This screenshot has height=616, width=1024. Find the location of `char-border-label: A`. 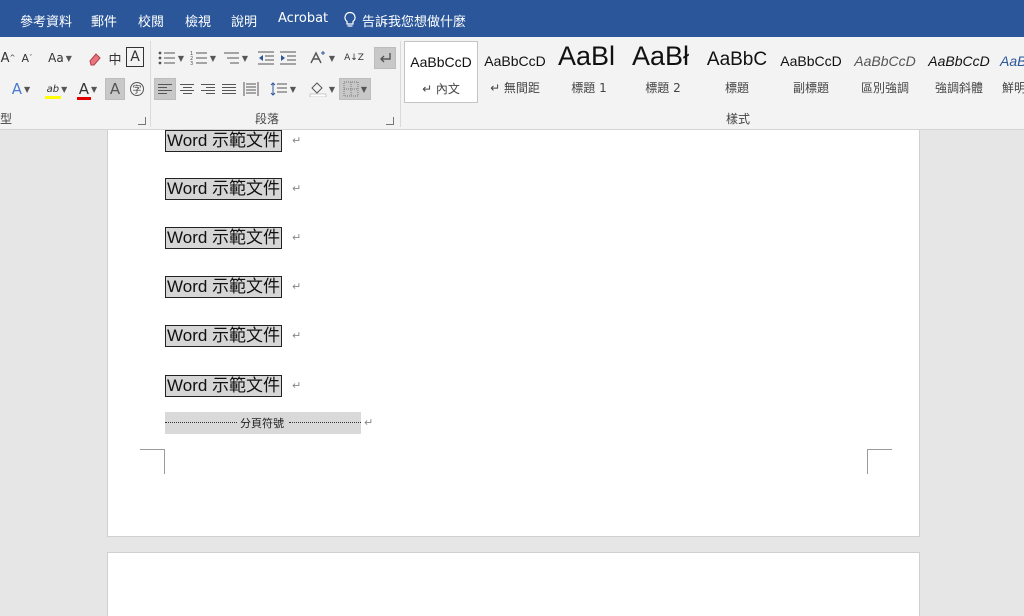

char-border-label: A is located at coordinates (135, 57).